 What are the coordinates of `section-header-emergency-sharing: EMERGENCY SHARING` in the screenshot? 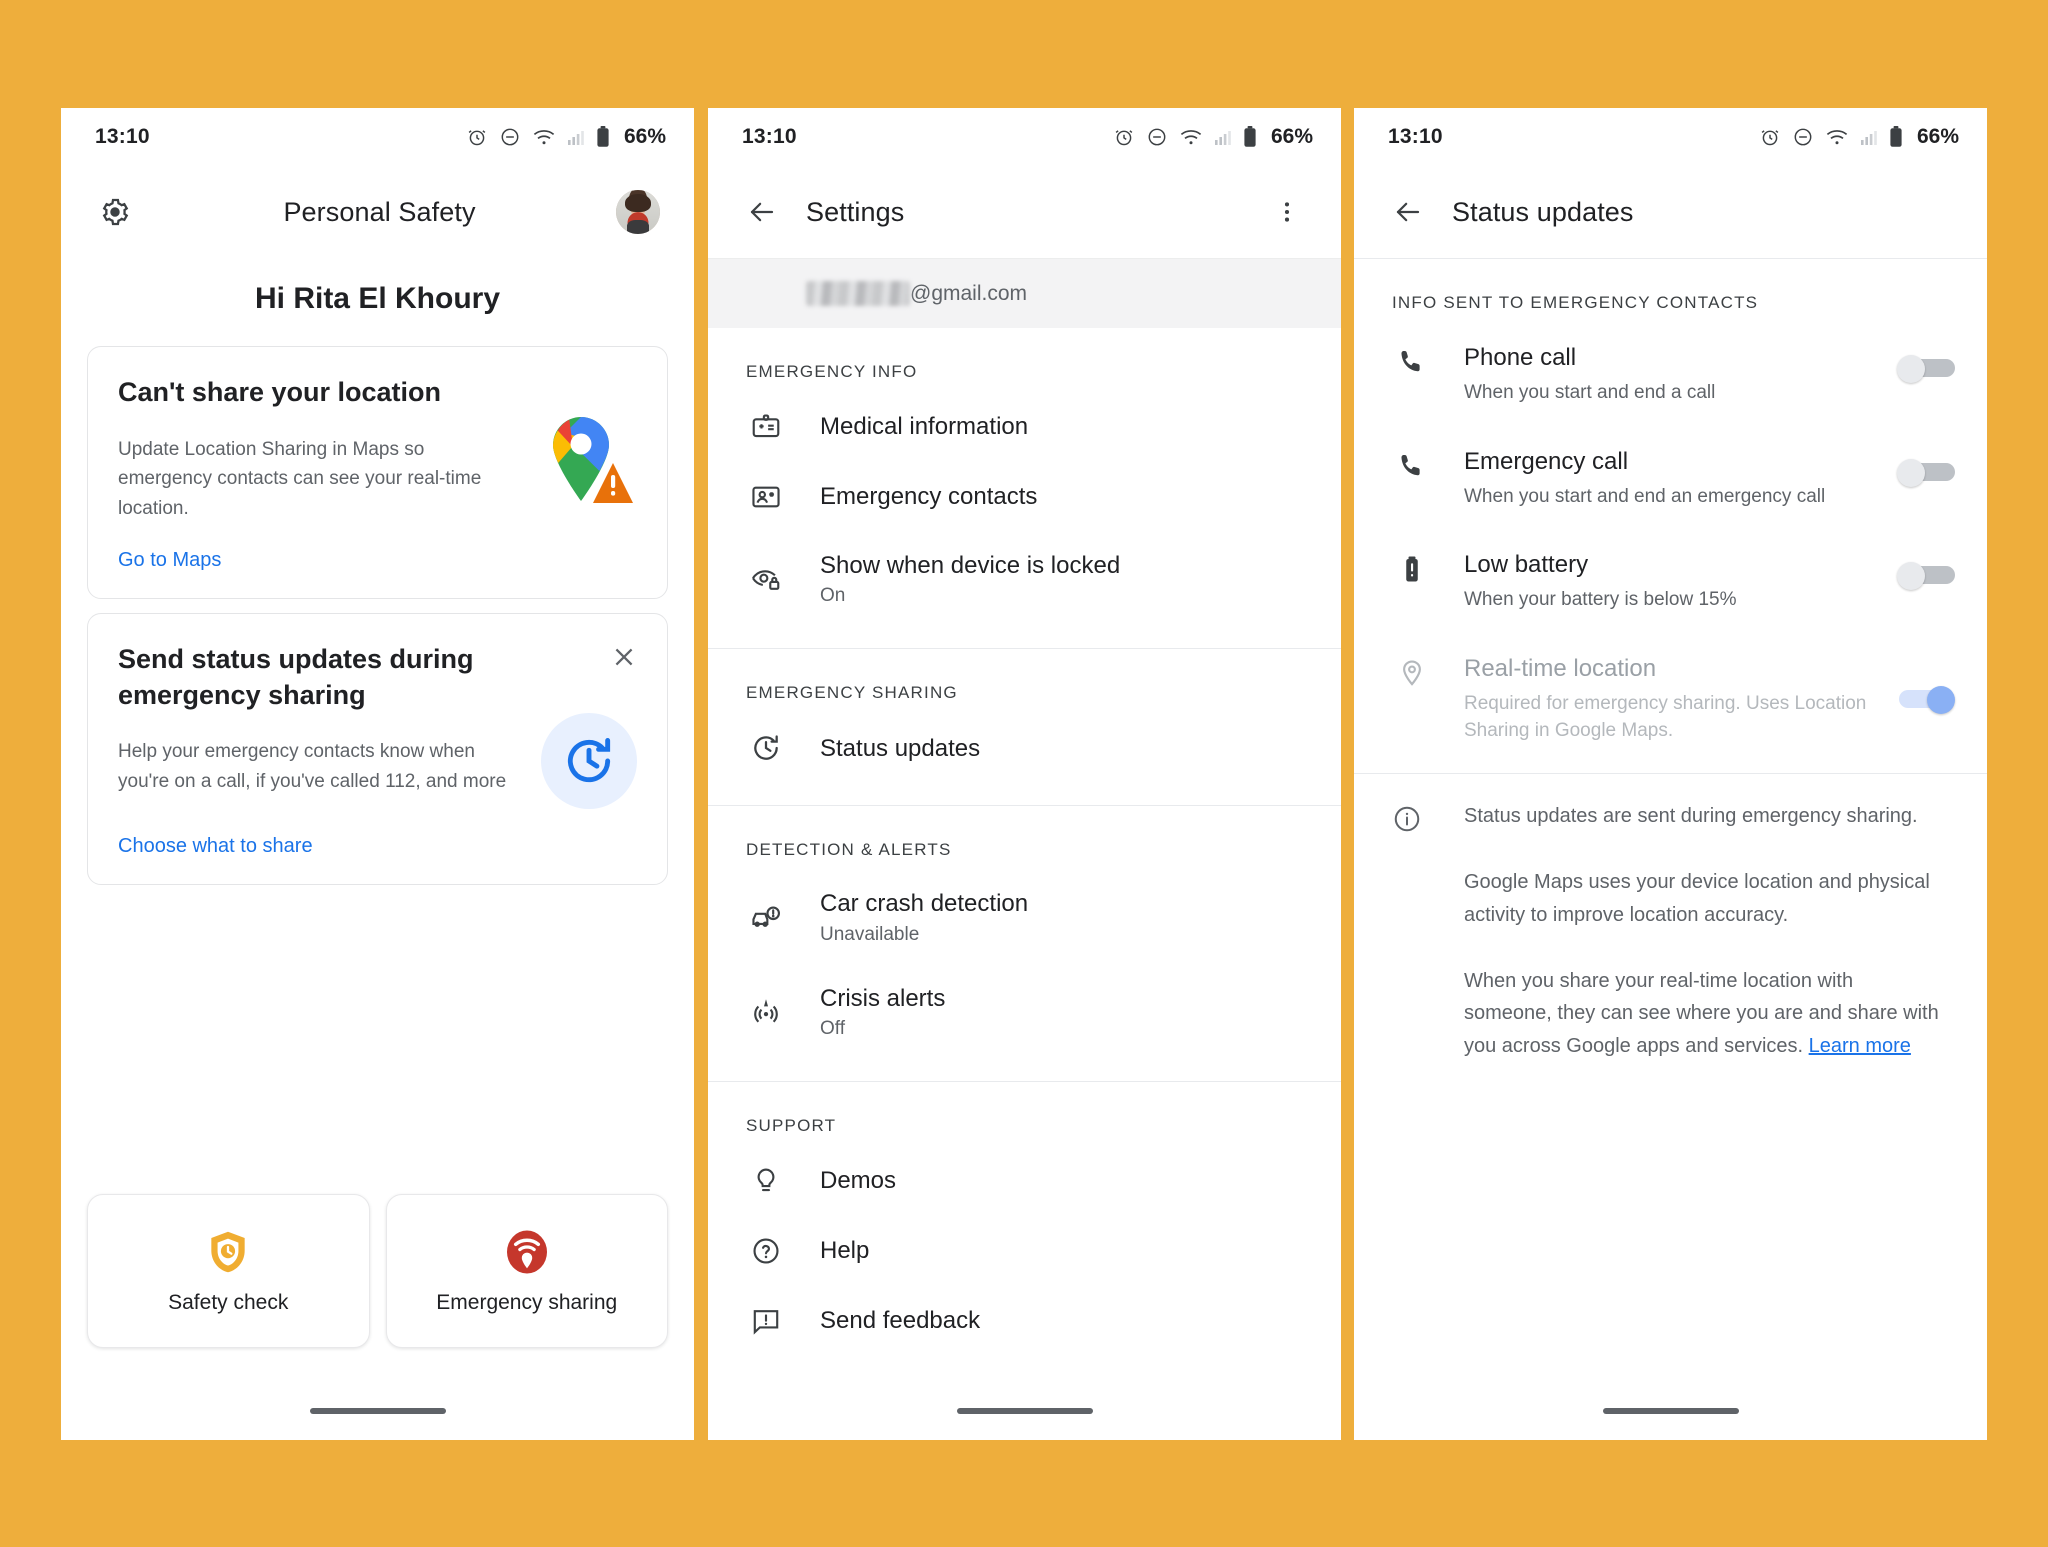 It's located at (852, 693).